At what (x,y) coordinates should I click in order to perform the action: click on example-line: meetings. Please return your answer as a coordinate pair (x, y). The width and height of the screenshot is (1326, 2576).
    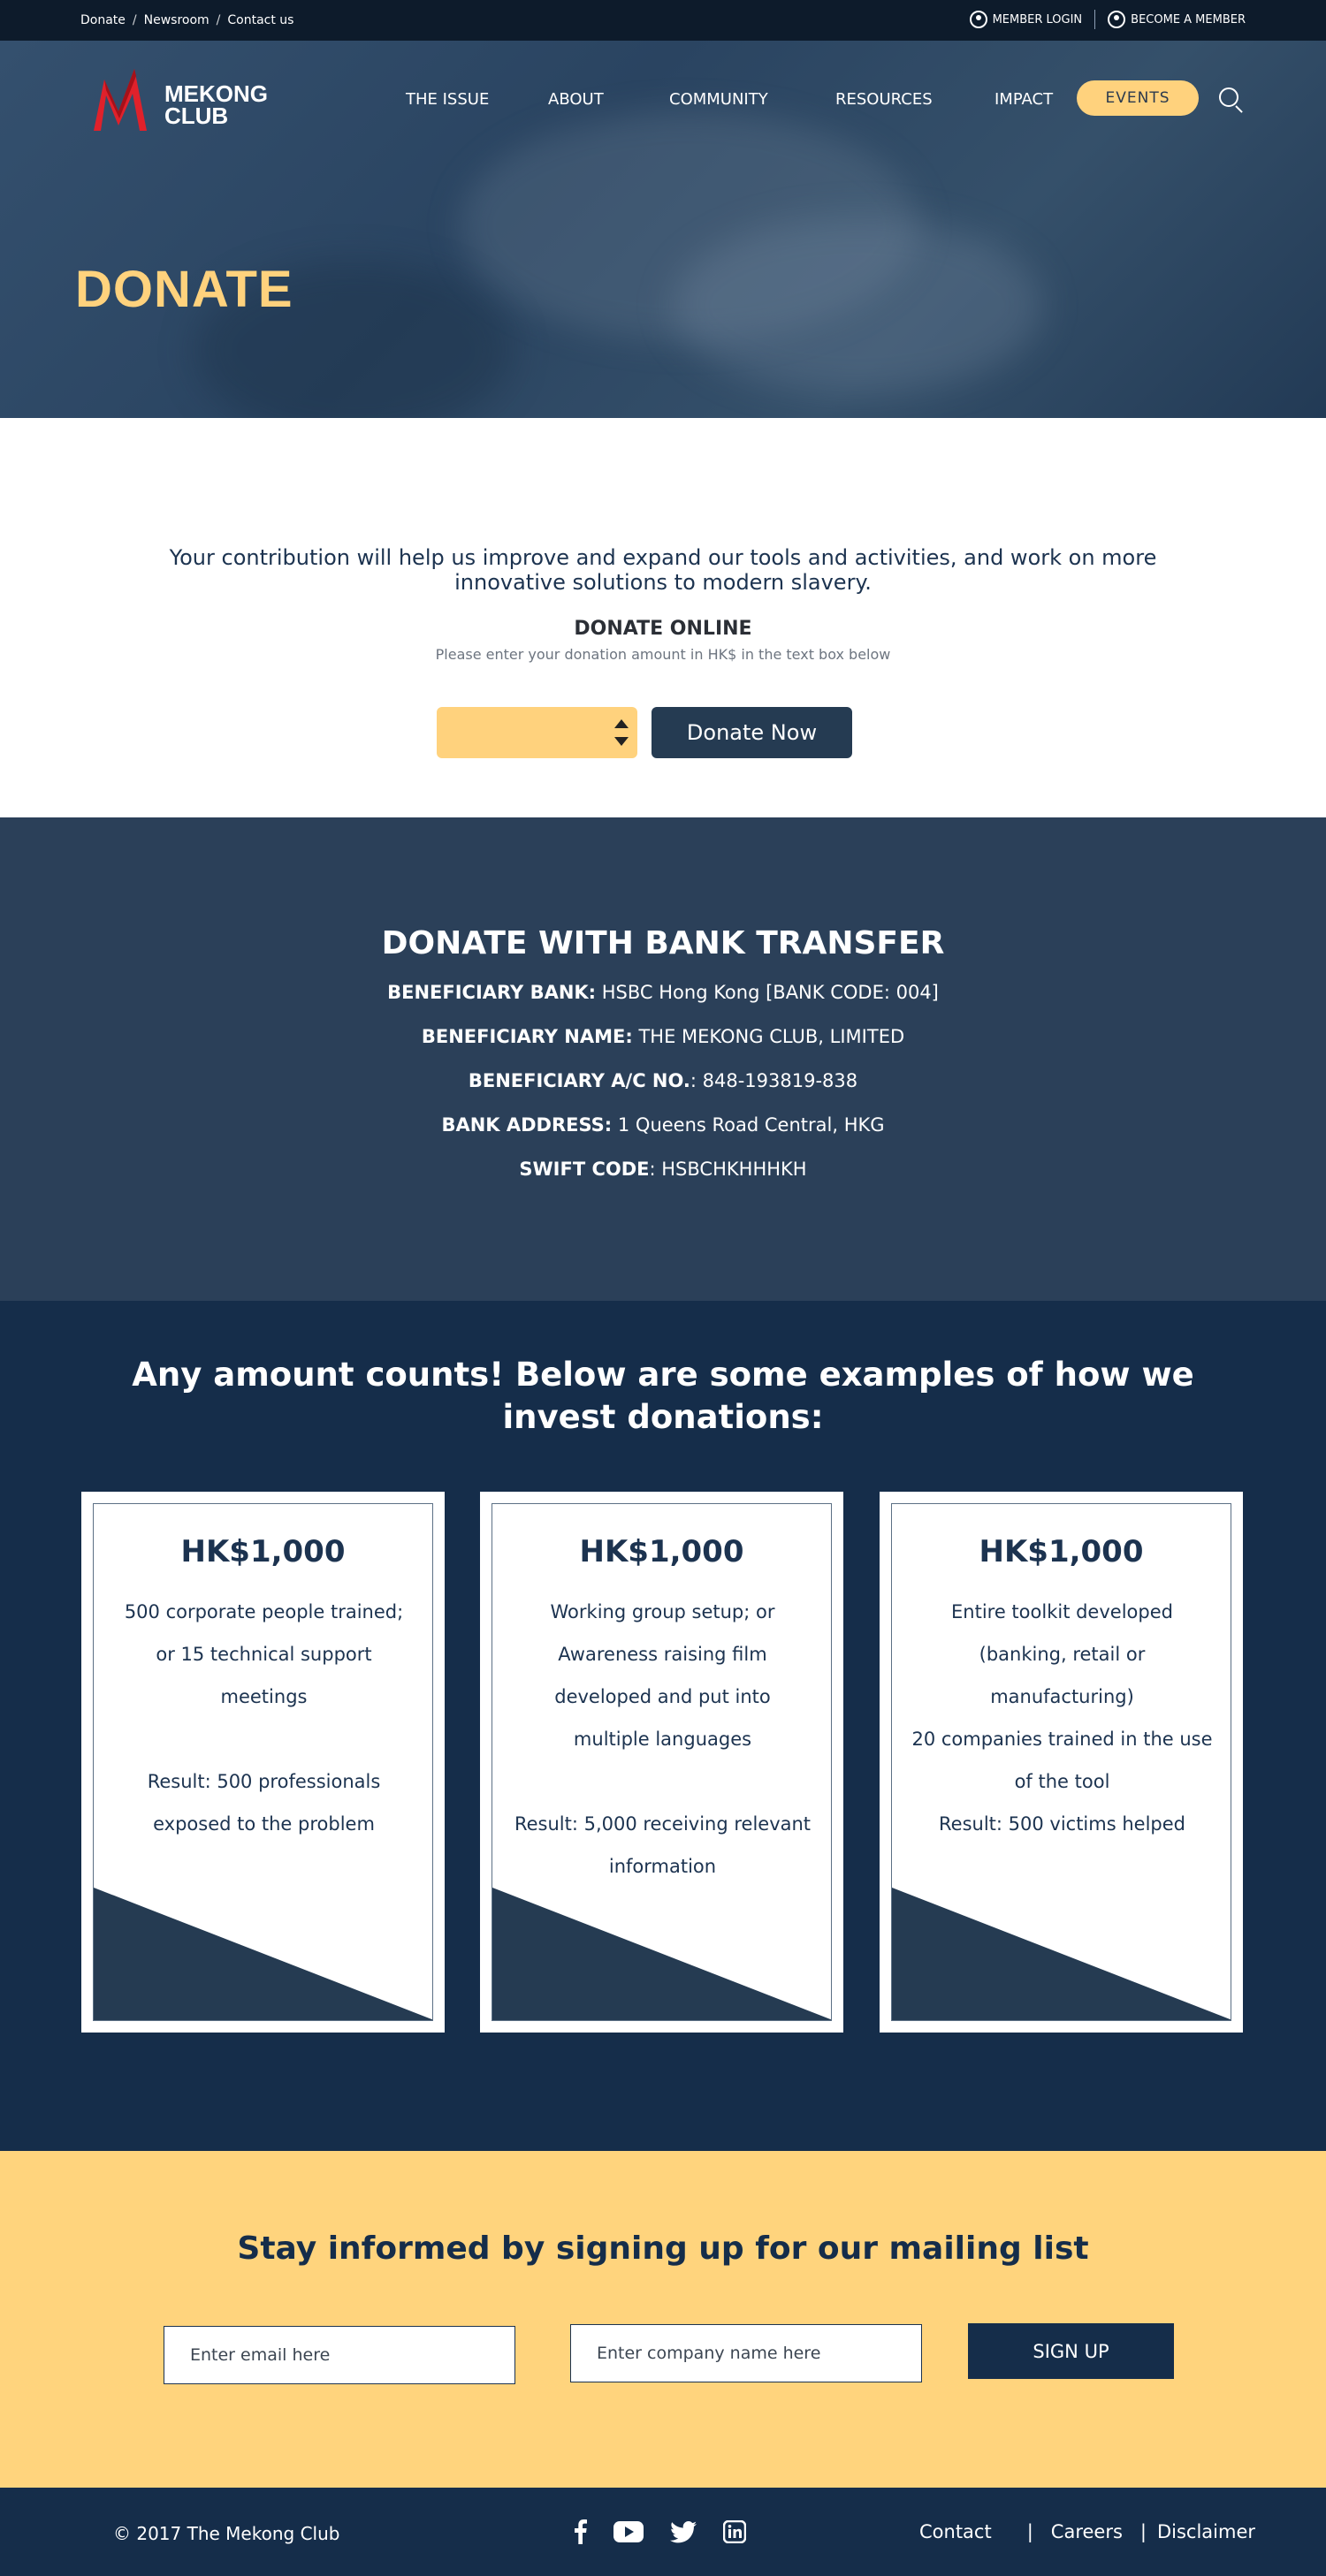
    Looking at the image, I should click on (264, 1696).